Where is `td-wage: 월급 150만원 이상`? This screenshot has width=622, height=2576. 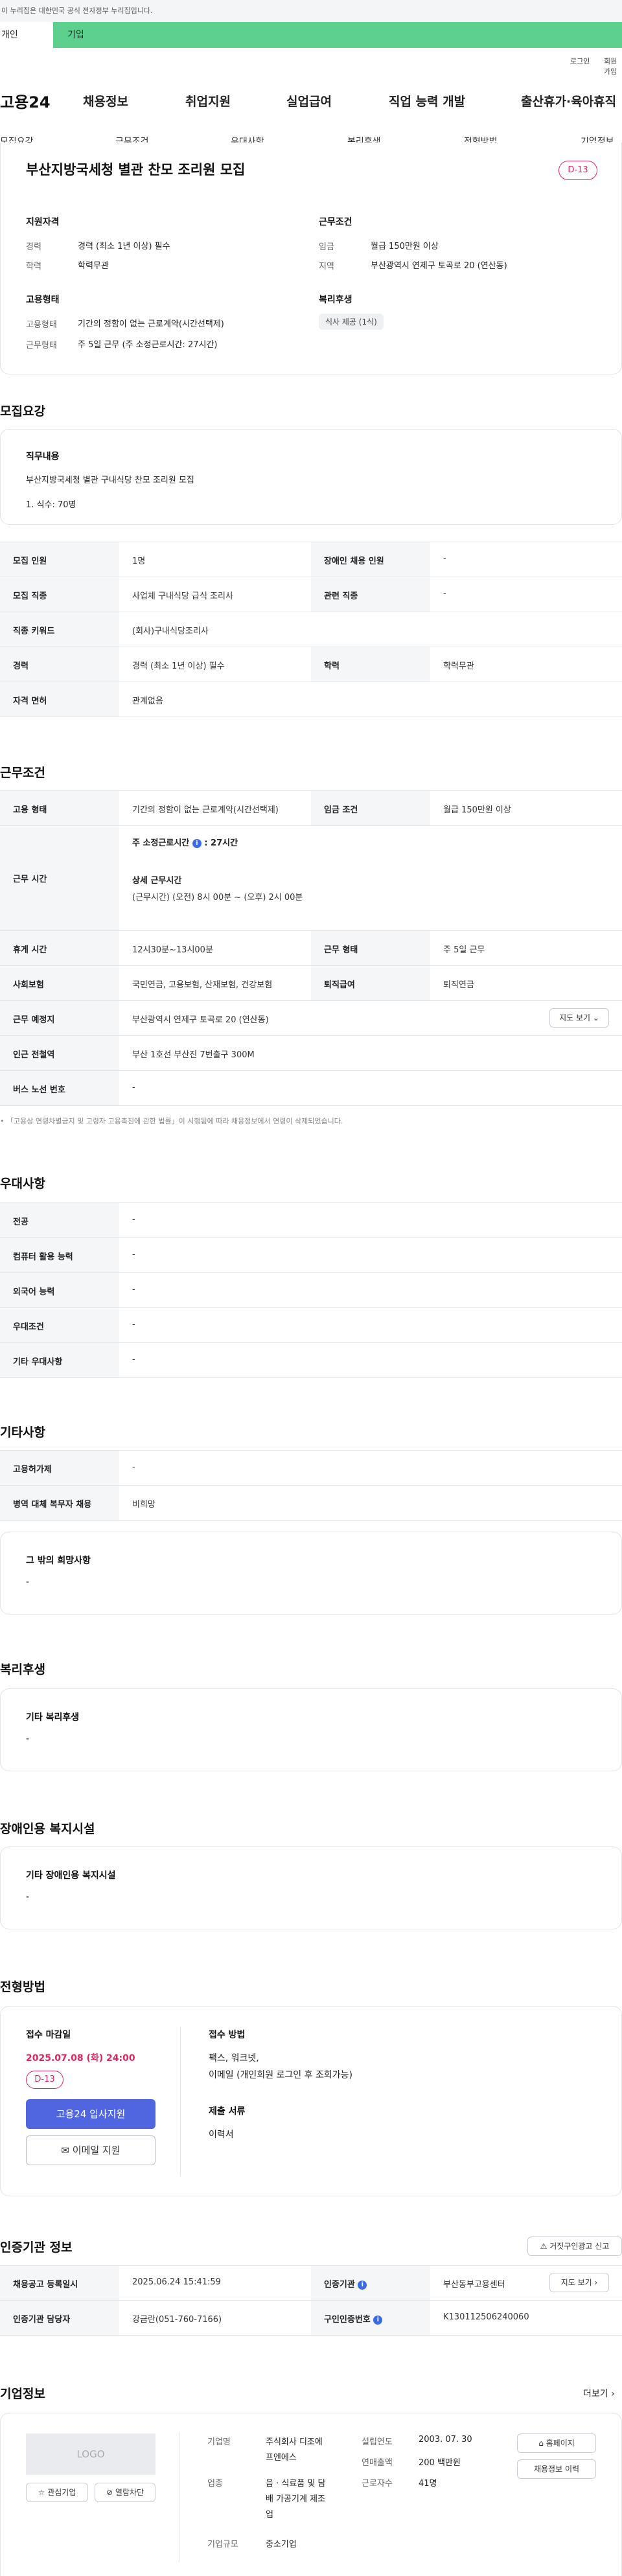
td-wage: 월급 150만원 이상 is located at coordinates (477, 810).